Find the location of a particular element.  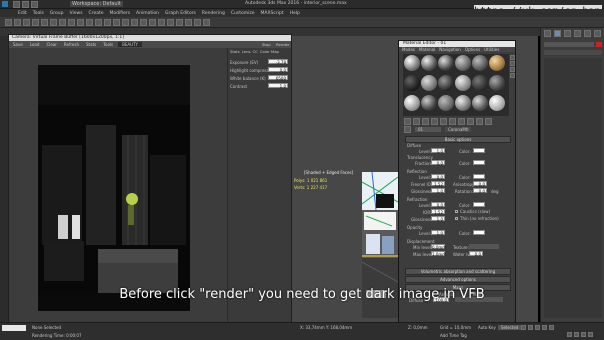

rendered-frame-window-icon is located at coordinates (197, 22).